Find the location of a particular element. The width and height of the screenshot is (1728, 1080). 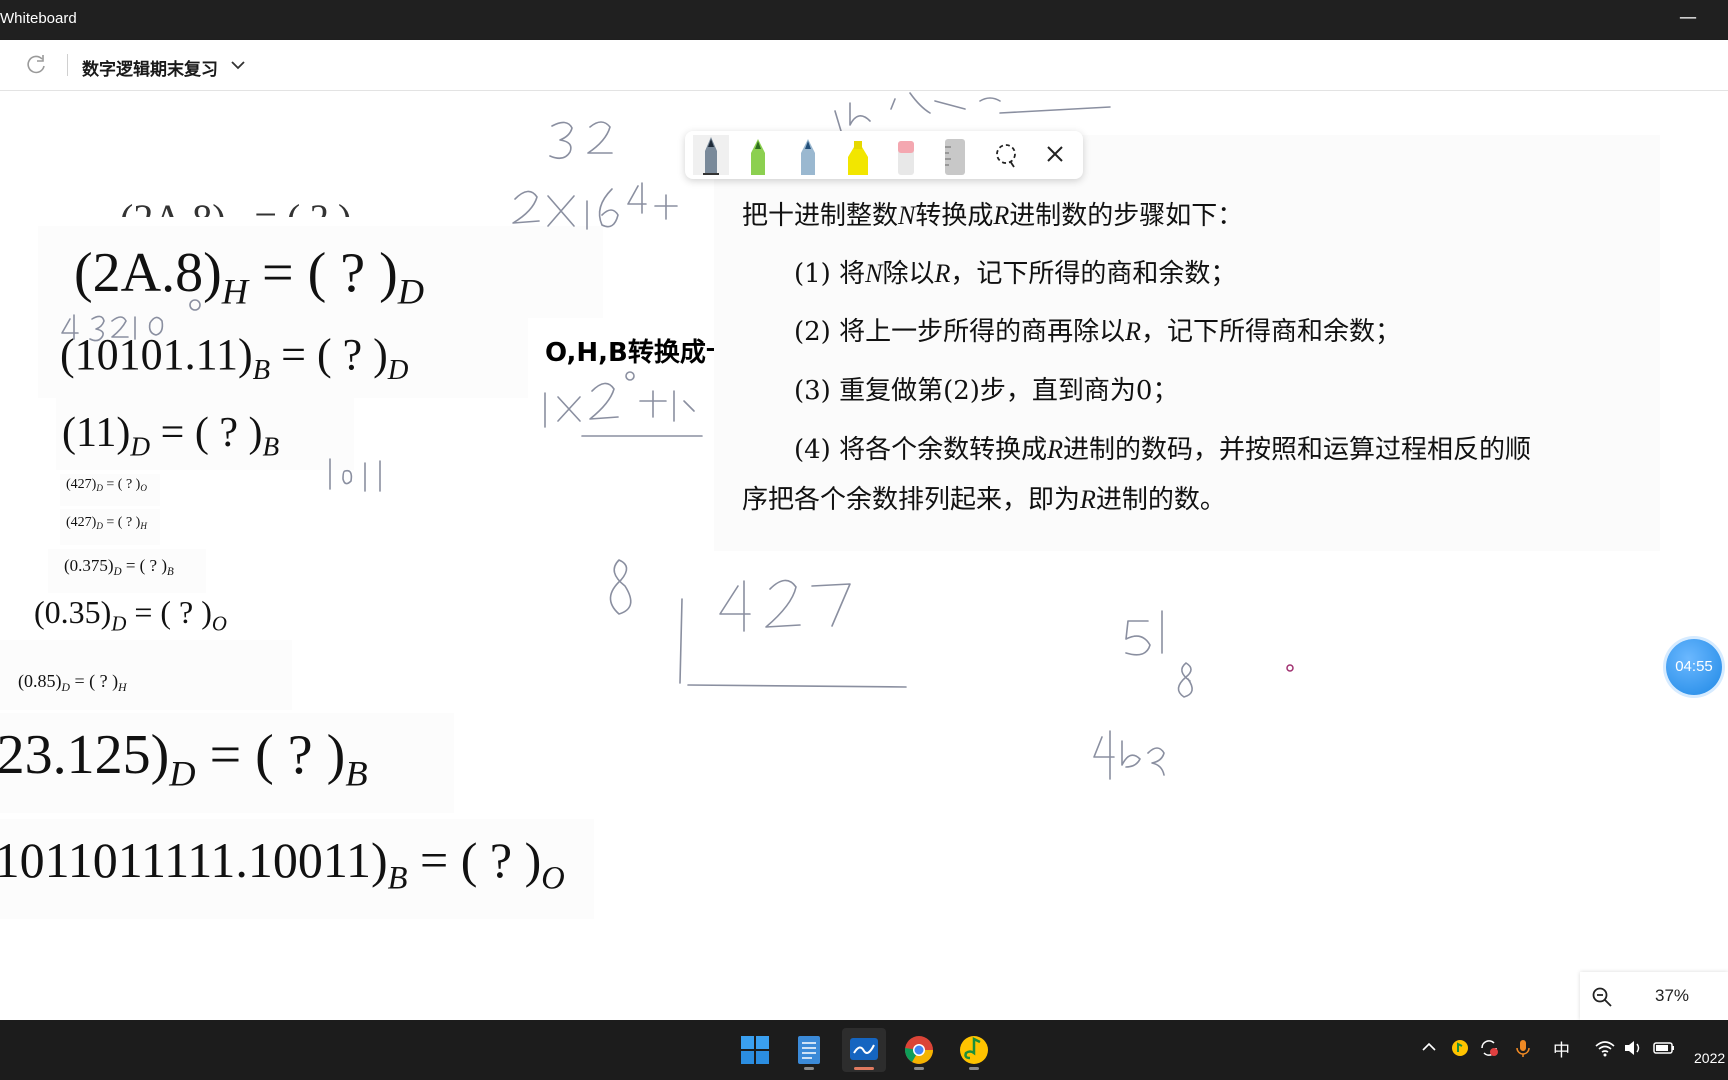

eraser-icon is located at coordinates (906, 155).